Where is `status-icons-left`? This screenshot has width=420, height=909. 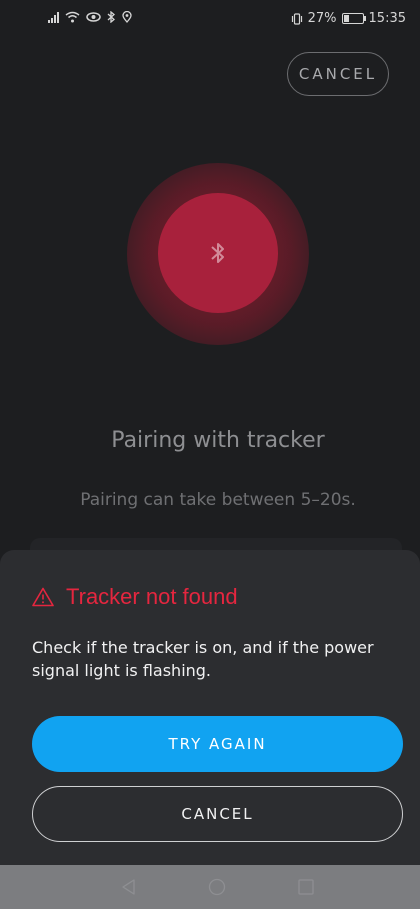 status-icons-left is located at coordinates (90, 17).